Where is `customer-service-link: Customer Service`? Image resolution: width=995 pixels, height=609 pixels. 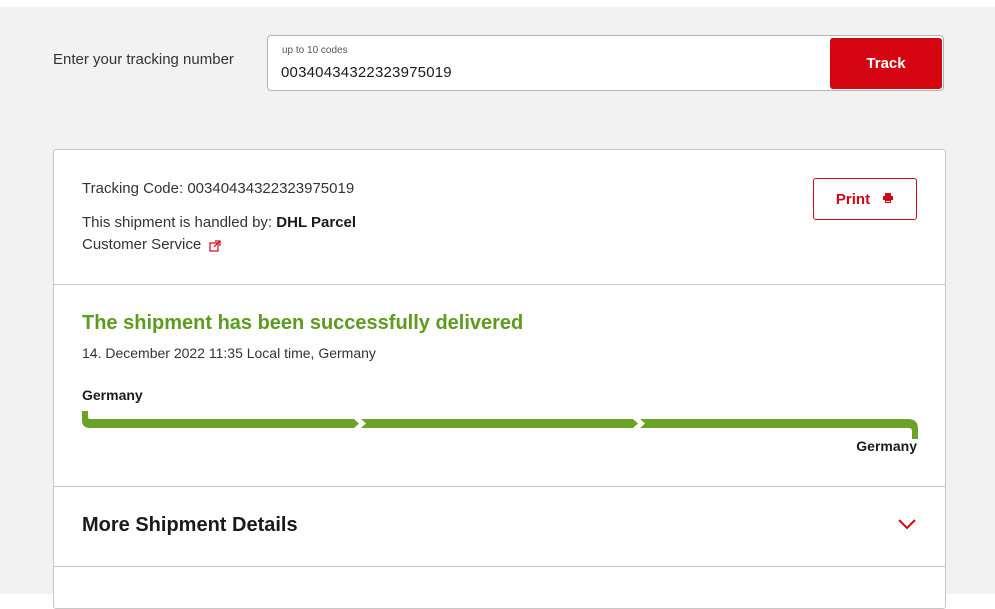
customer-service-link: Customer Service is located at coordinates (151, 244).